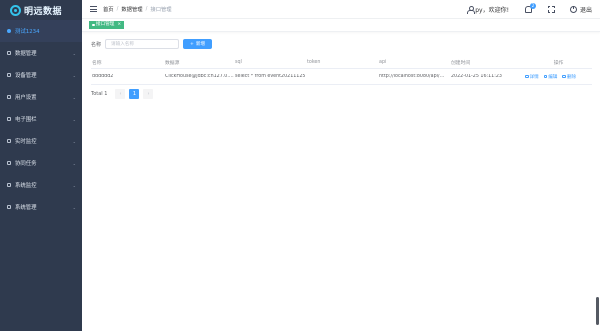  I want to click on add-button: + 新增, so click(198, 44).